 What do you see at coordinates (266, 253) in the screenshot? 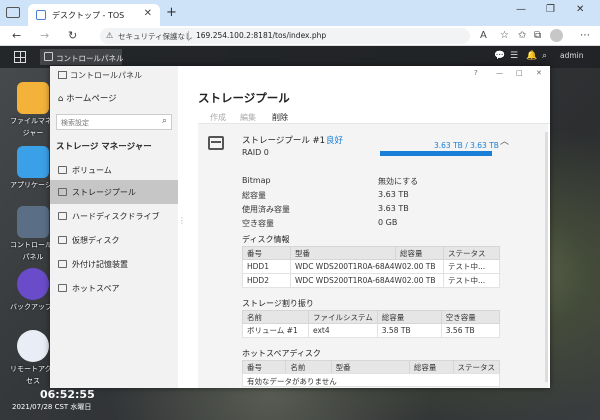
I see `table-header: 番号` at bounding box center [266, 253].